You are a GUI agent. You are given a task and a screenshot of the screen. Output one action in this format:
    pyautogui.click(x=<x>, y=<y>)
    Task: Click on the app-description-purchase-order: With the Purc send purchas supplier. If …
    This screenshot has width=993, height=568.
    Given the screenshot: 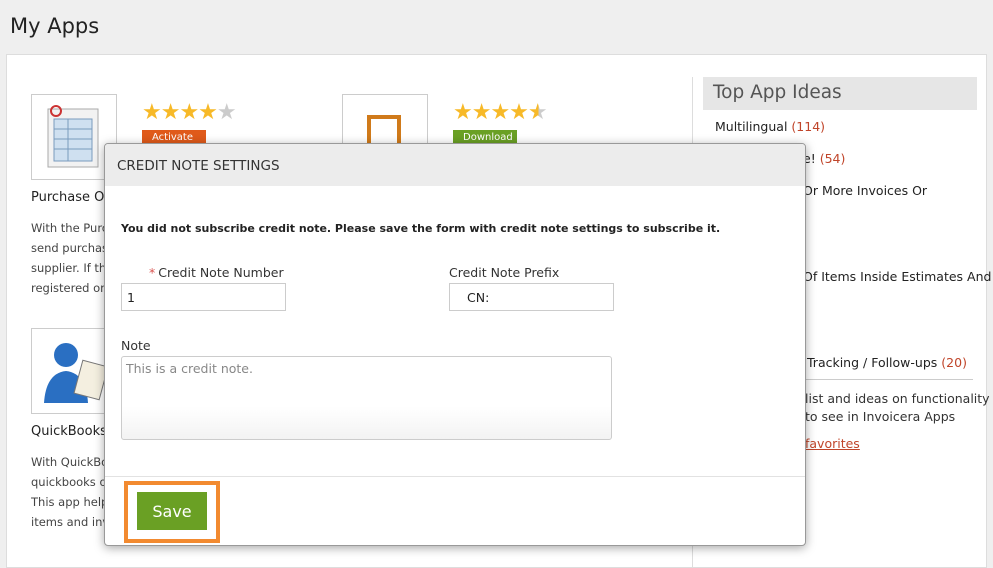 What is the action you would take?
    pyautogui.click(x=70, y=258)
    